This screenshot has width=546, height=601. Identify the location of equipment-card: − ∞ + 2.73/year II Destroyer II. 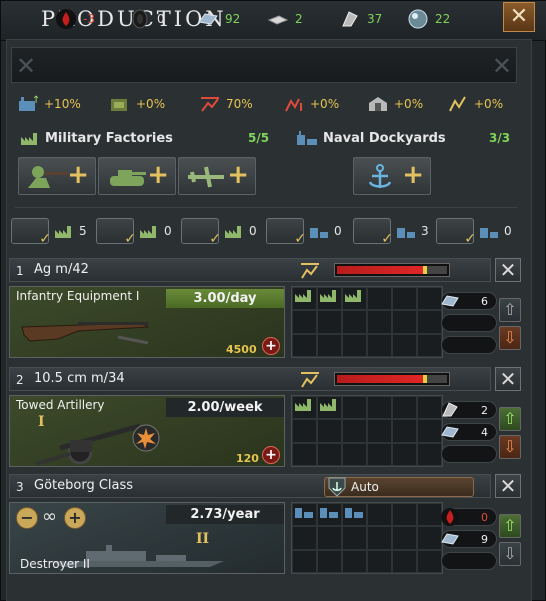
(147, 538).